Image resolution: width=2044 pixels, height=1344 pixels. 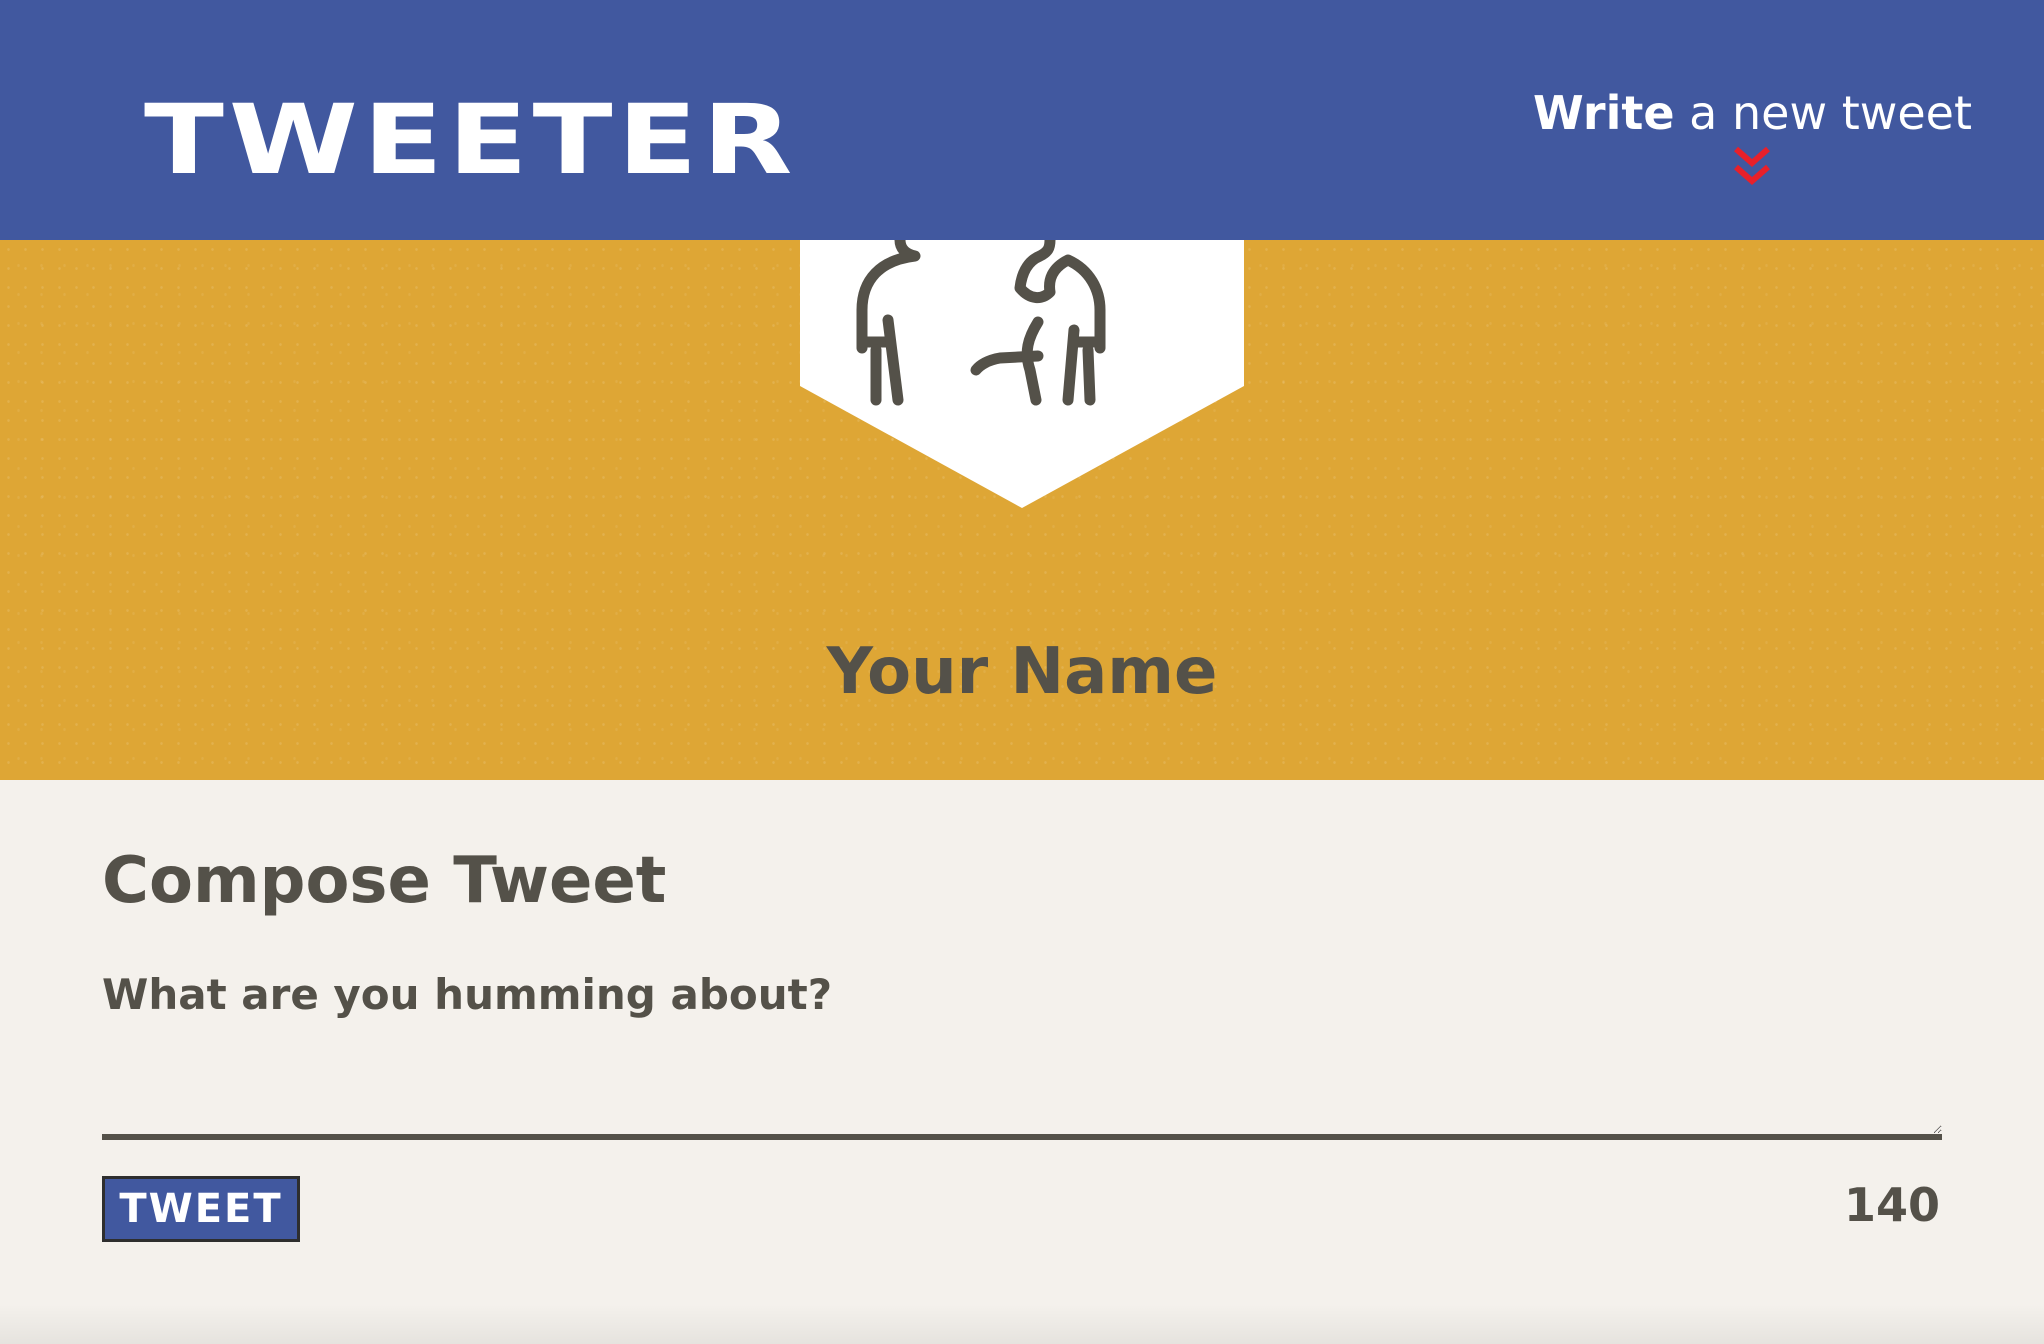 What do you see at coordinates (384, 881) in the screenshot?
I see `compose-title: Compose Tweet` at bounding box center [384, 881].